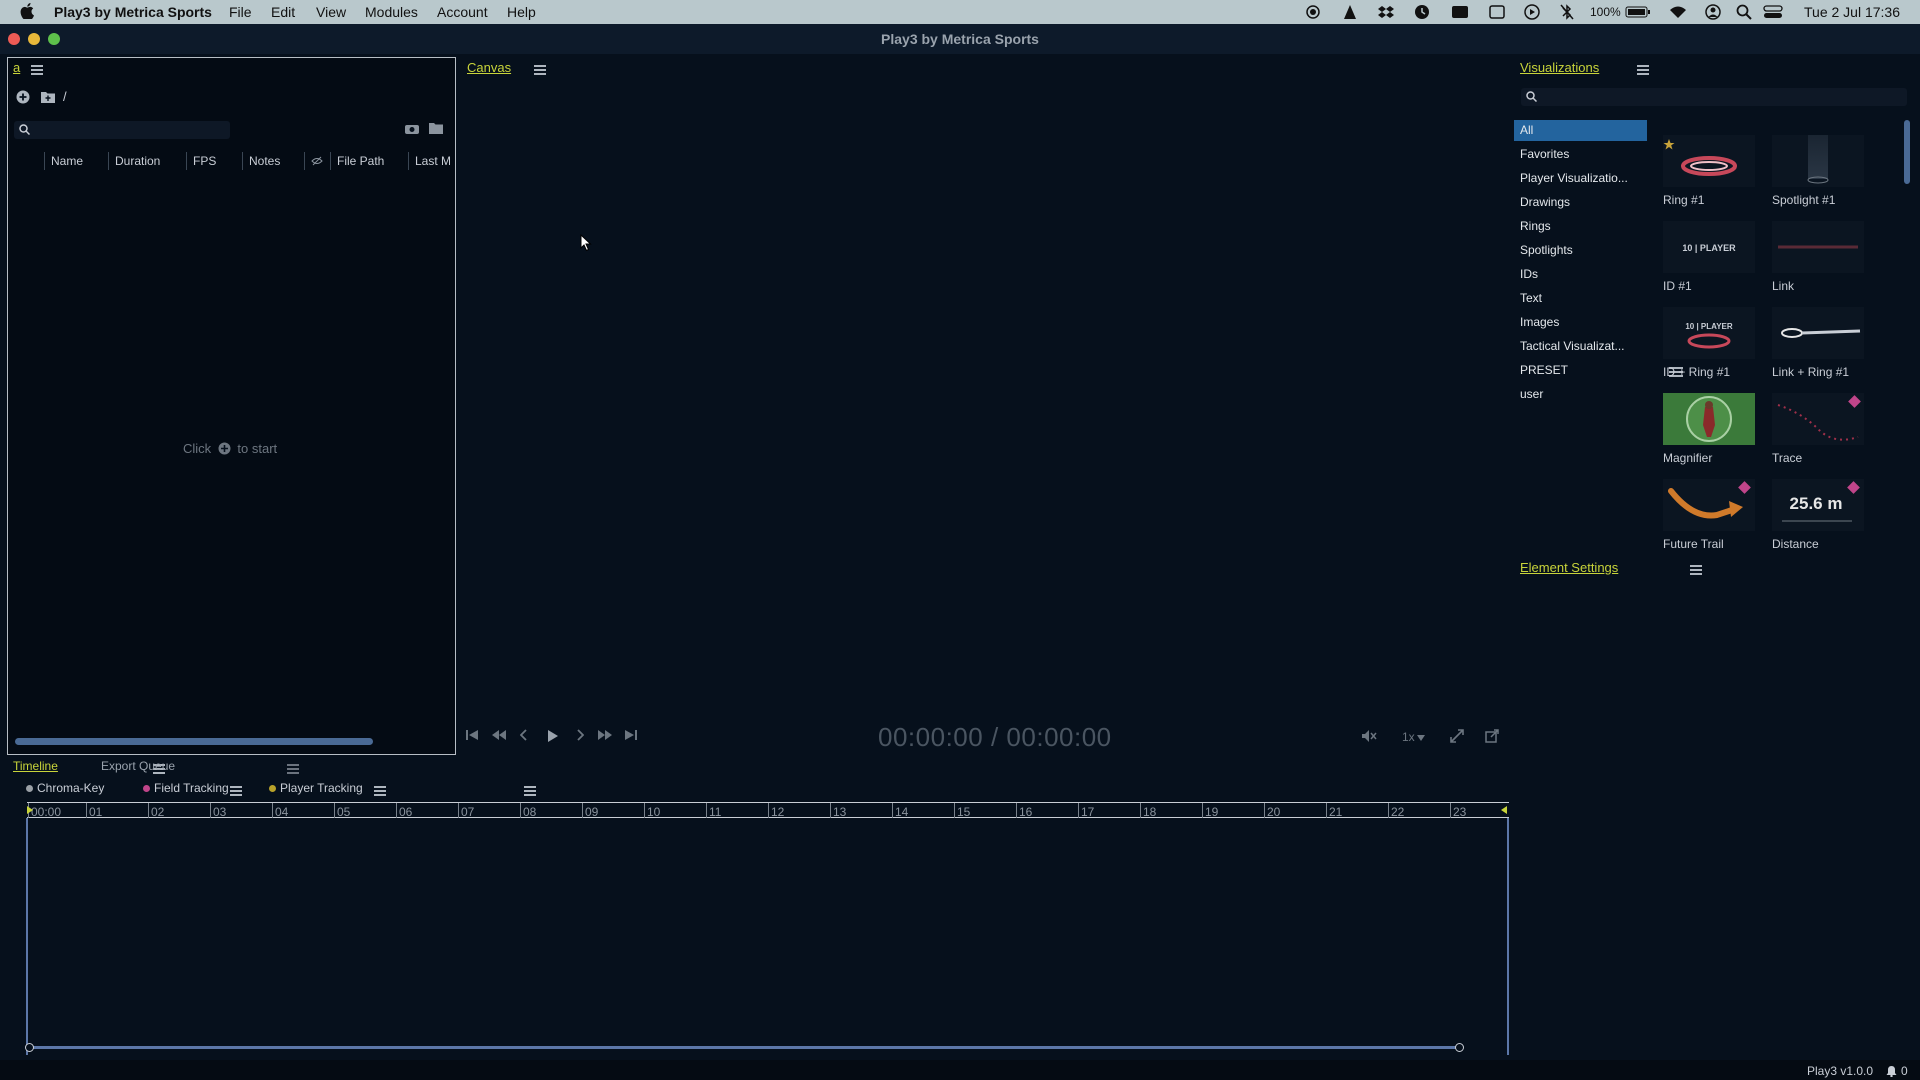 Image resolution: width=1920 pixels, height=1080 pixels. What do you see at coordinates (29, 1047) in the screenshot?
I see `range-start-handle` at bounding box center [29, 1047].